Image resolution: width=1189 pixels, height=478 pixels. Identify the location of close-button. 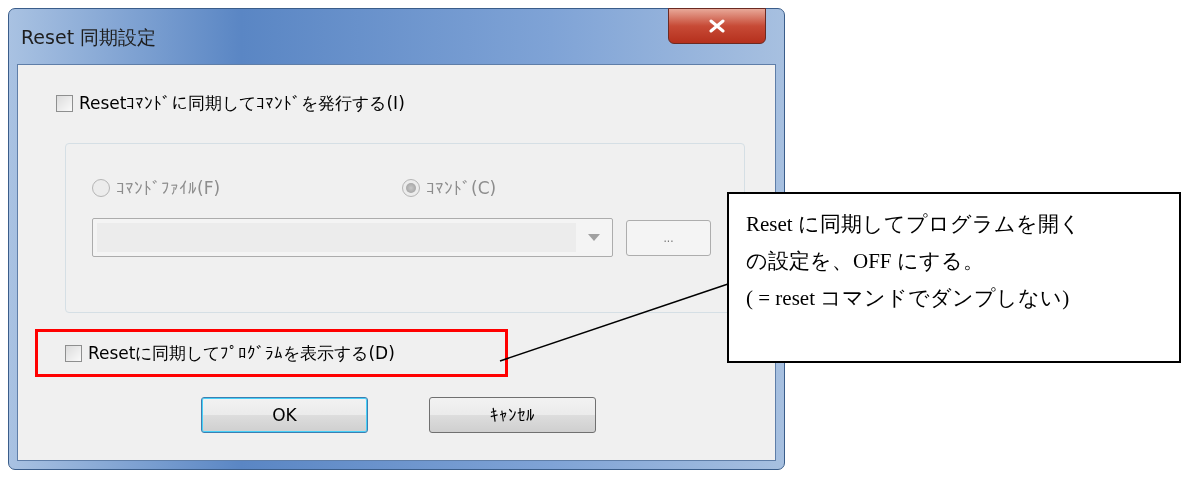
(717, 26).